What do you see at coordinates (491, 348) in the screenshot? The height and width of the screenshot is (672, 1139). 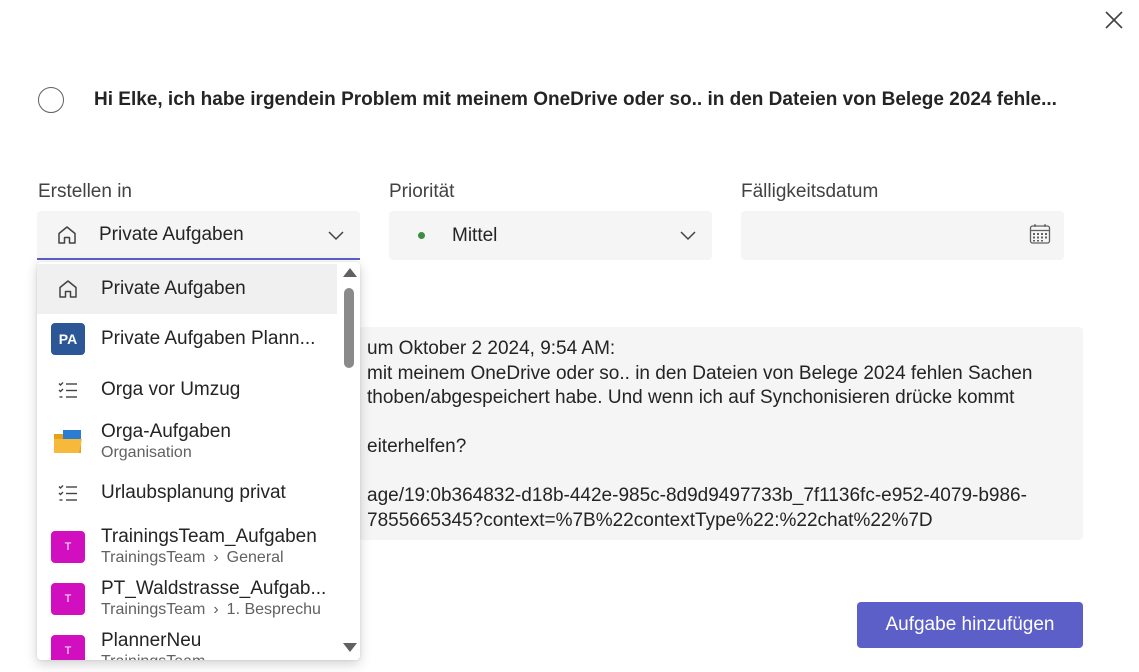 I see `notes-line: um Oktober 2 2024, 9:54 AM:` at bounding box center [491, 348].